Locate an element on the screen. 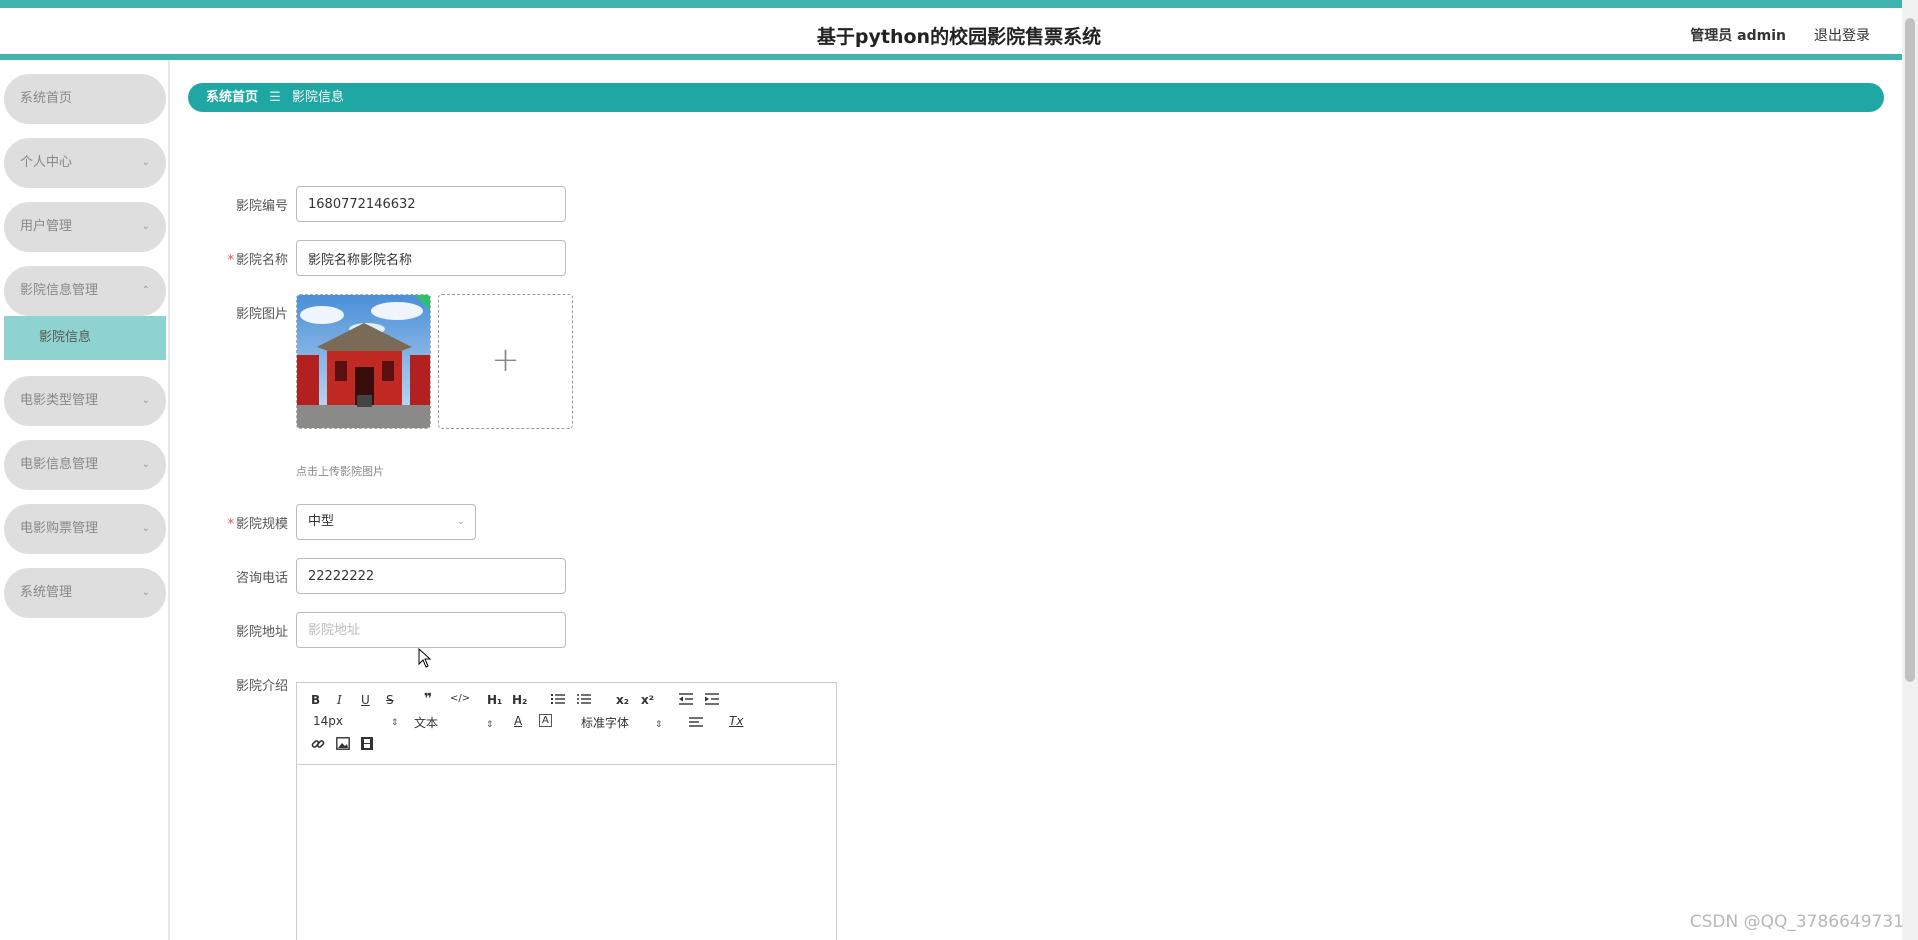 The width and height of the screenshot is (1918, 940). font-size-value: 14px is located at coordinates (328, 721).